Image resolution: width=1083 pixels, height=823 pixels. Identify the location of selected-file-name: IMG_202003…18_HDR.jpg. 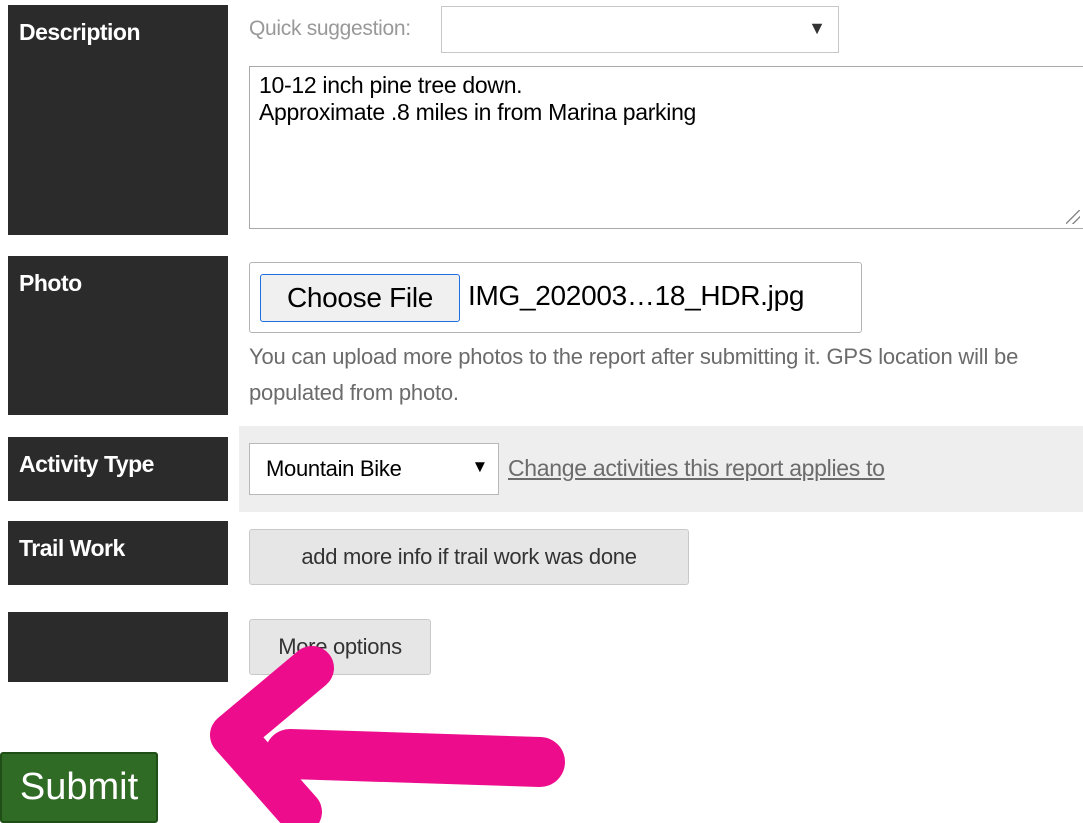
(636, 295).